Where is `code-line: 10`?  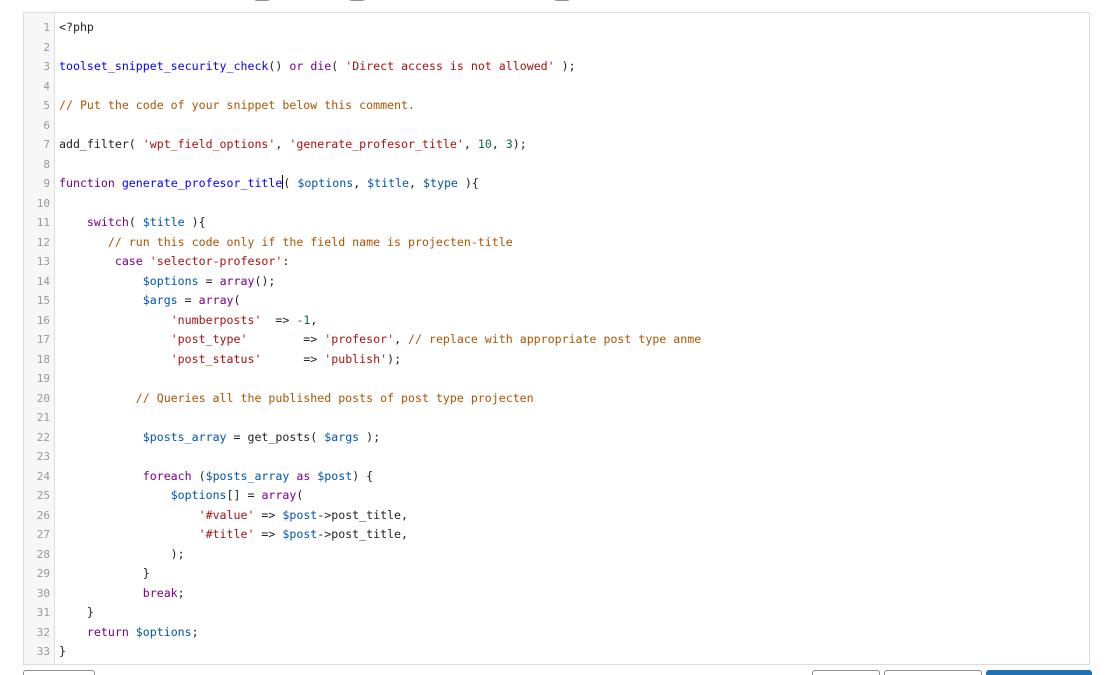
code-line: 10 is located at coordinates (556, 204).